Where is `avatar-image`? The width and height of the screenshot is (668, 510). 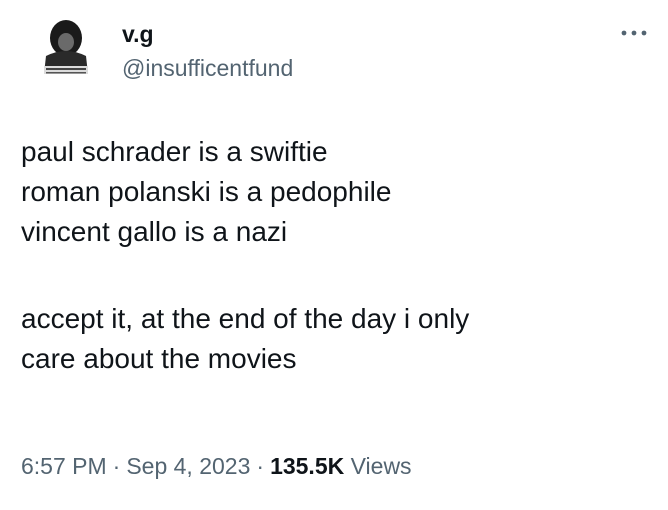 avatar-image is located at coordinates (66, 48).